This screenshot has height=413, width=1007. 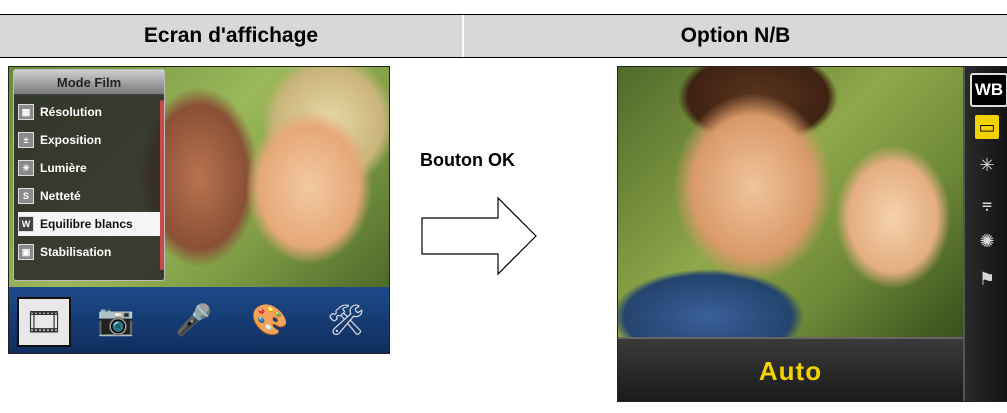 I want to click on wb-value-bar: Auto, so click(x=790, y=369).